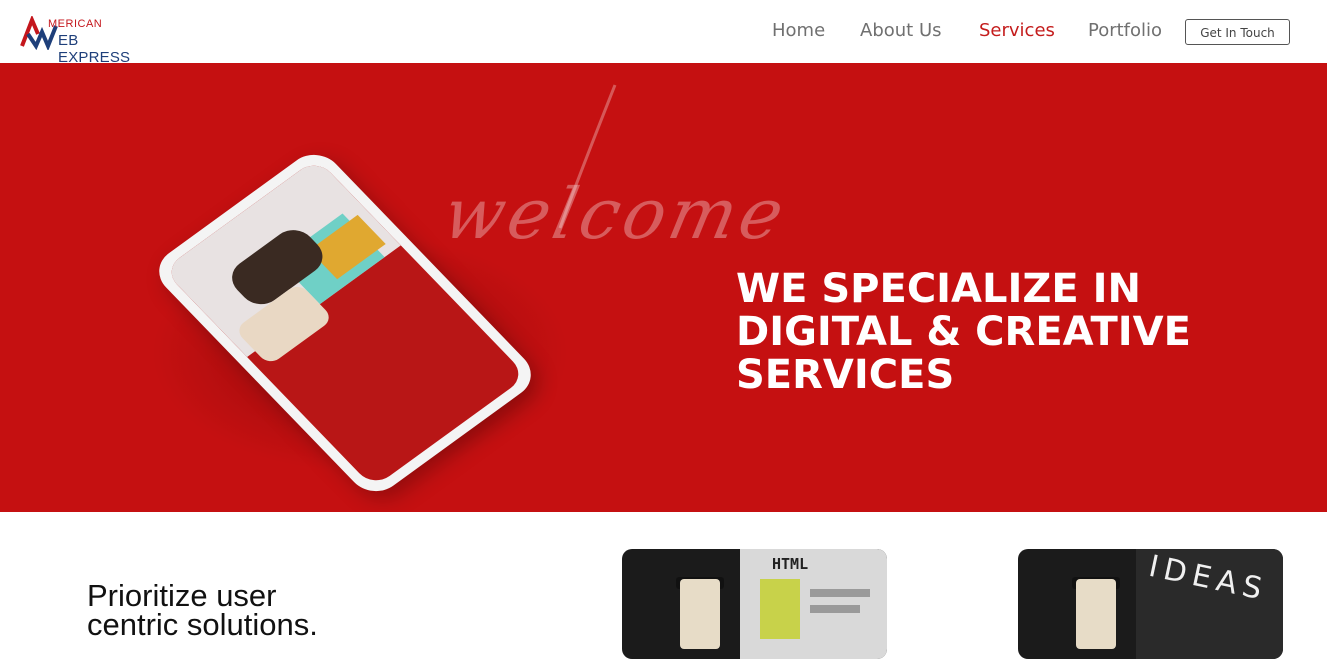  Describe the element at coordinates (1125, 30) in the screenshot. I see `nav-portfolio: Portfolio` at that location.